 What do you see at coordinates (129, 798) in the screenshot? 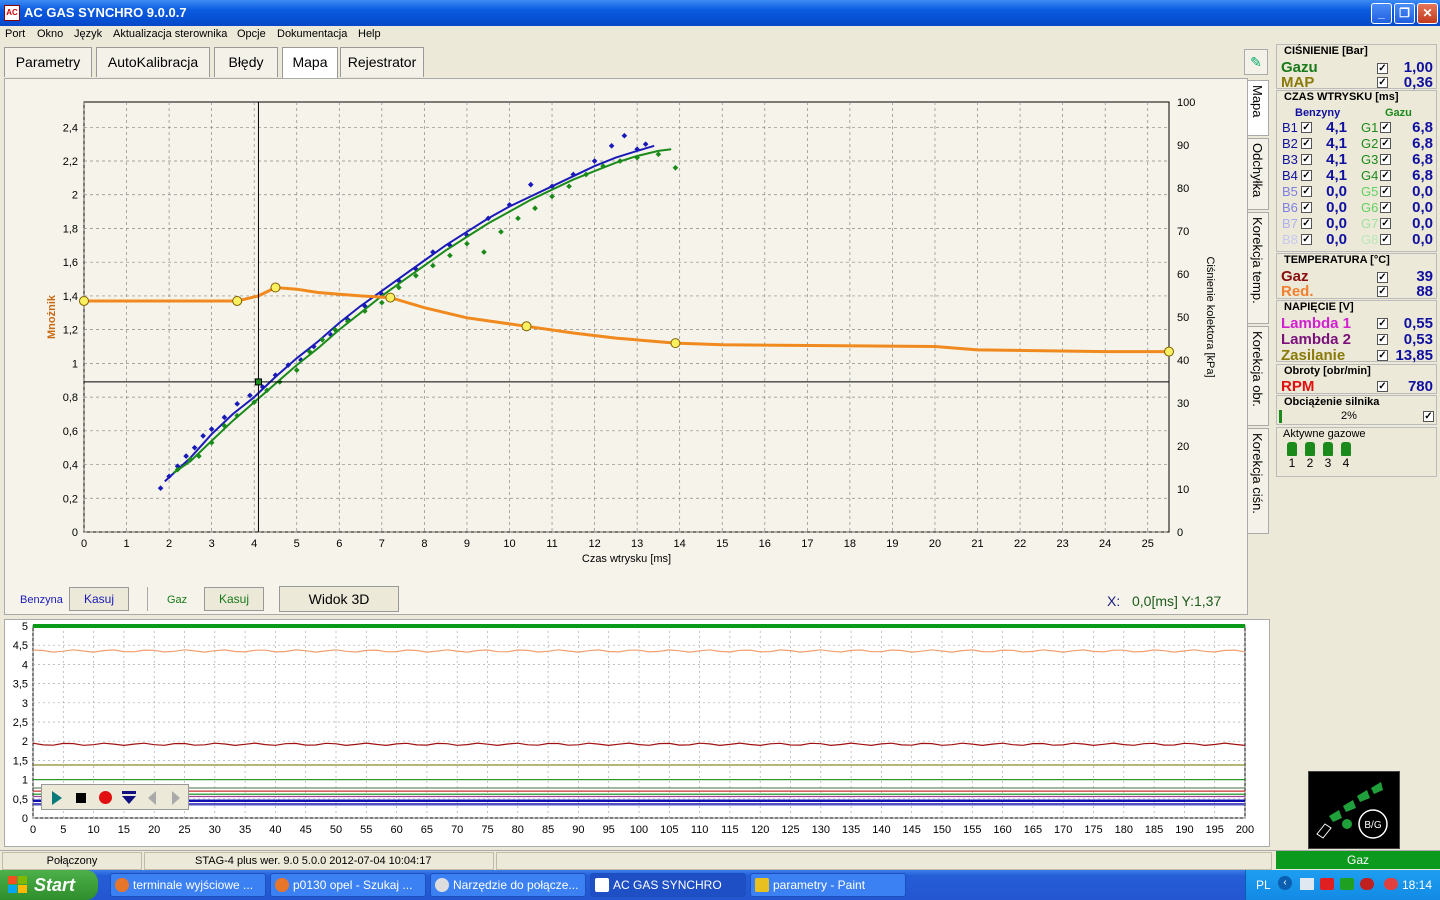
I see `download-icon` at bounding box center [129, 798].